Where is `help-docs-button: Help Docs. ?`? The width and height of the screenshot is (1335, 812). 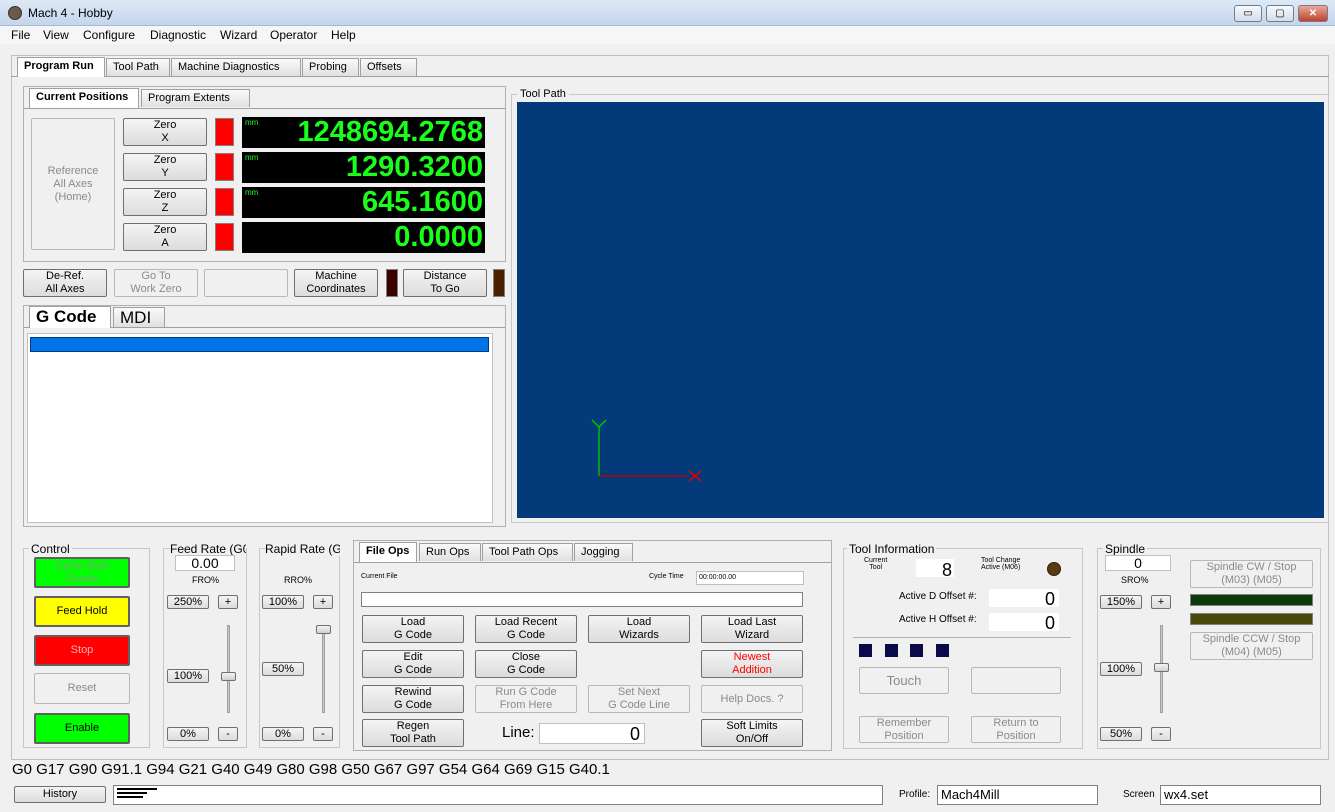
help-docs-button: Help Docs. ? is located at coordinates (752, 699).